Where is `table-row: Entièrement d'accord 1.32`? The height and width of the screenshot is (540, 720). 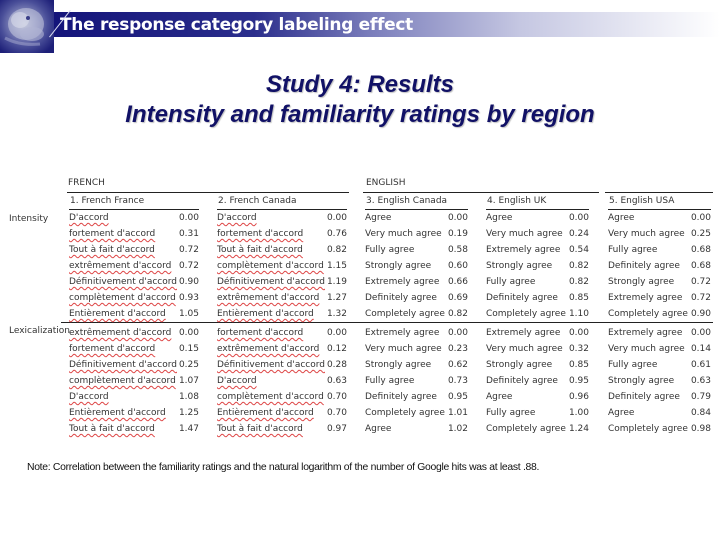
table-row: Entièrement d'accord 1.32 is located at coordinates (282, 314).